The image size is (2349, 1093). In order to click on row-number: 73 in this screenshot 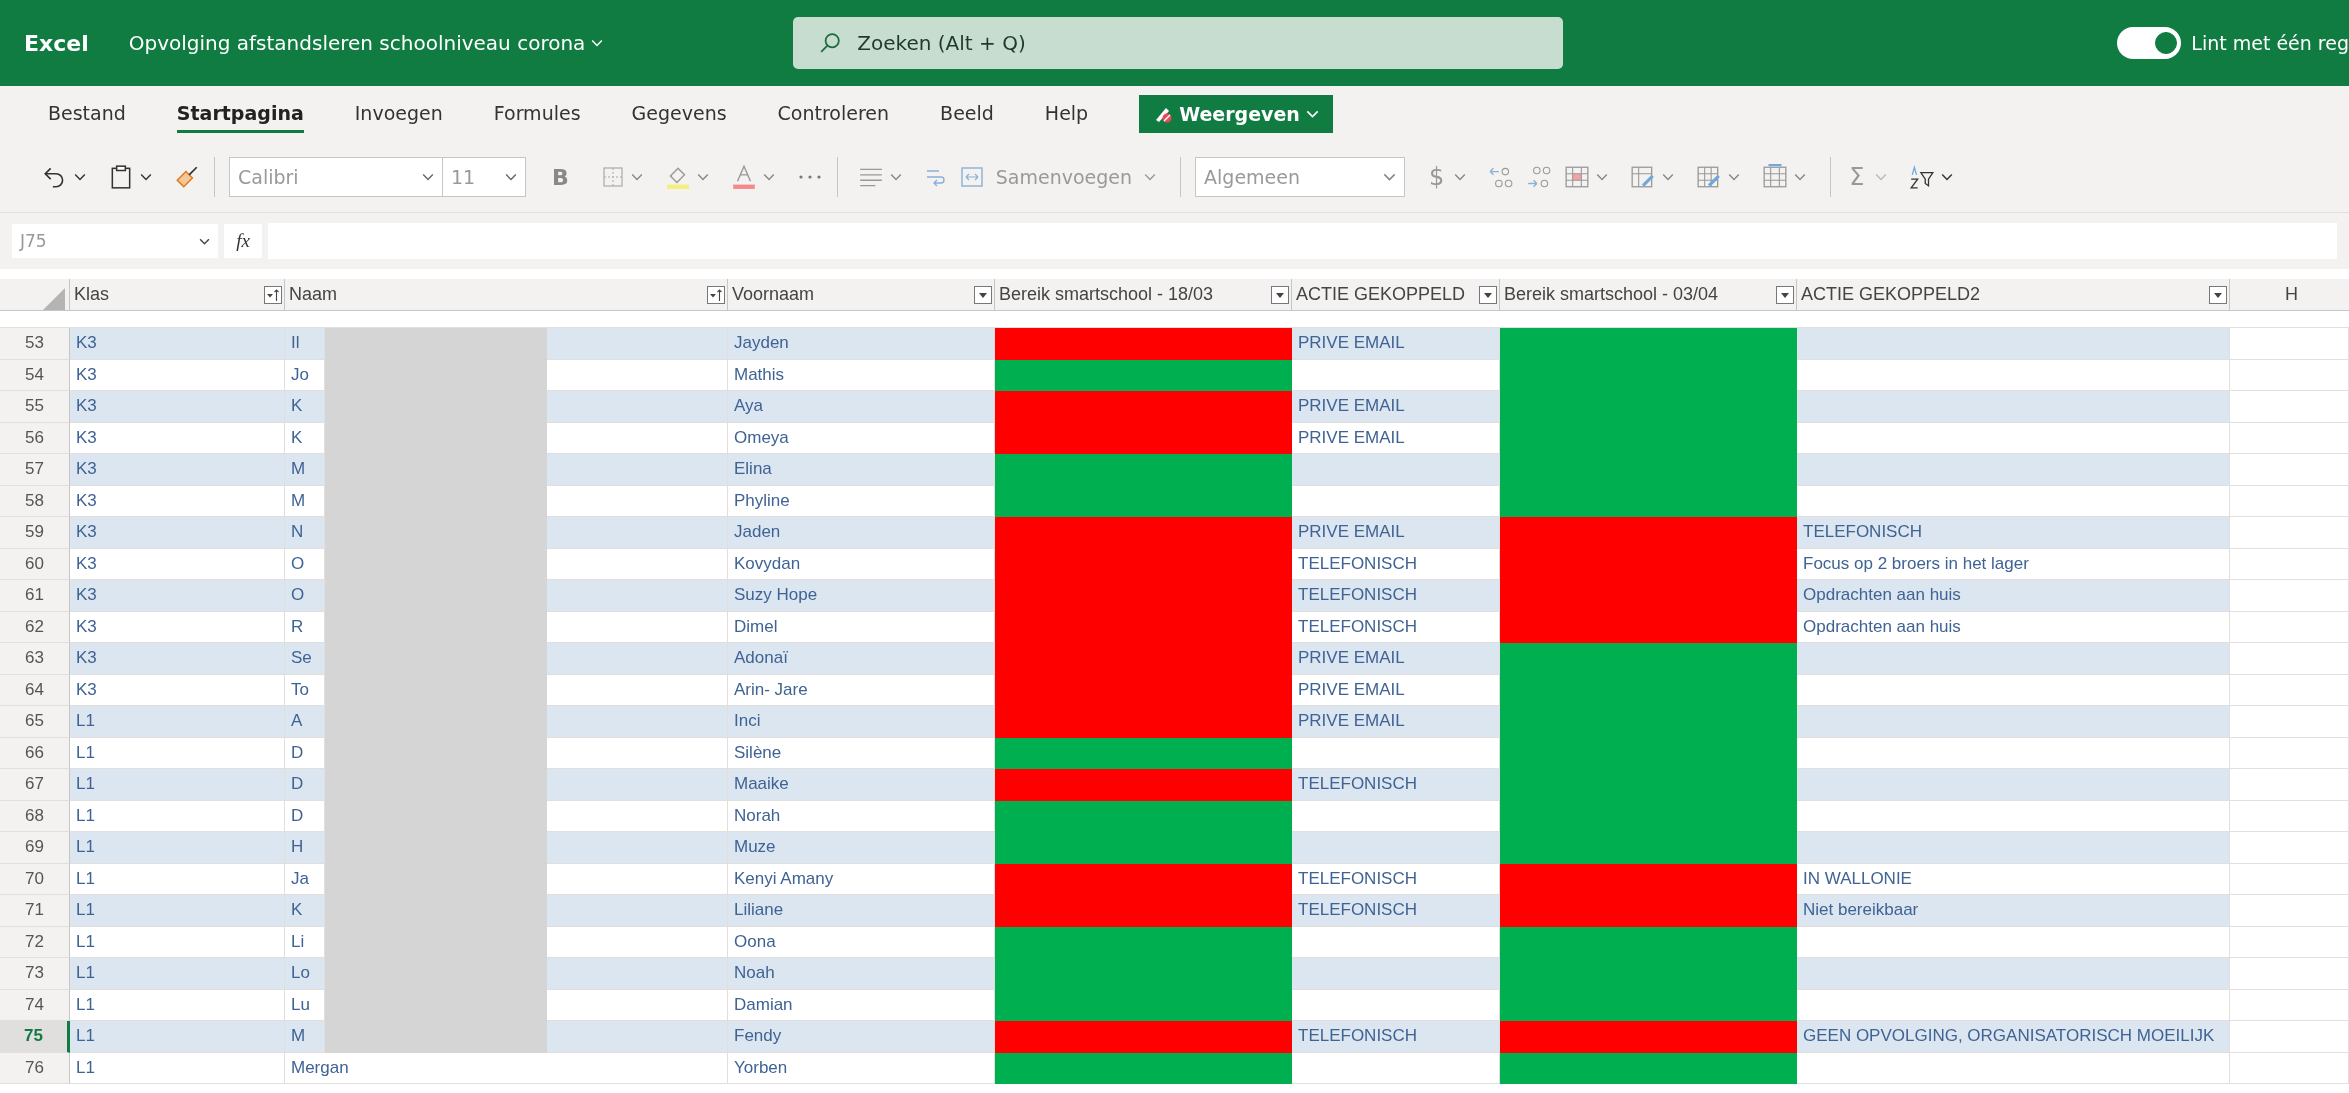, I will do `click(35, 974)`.